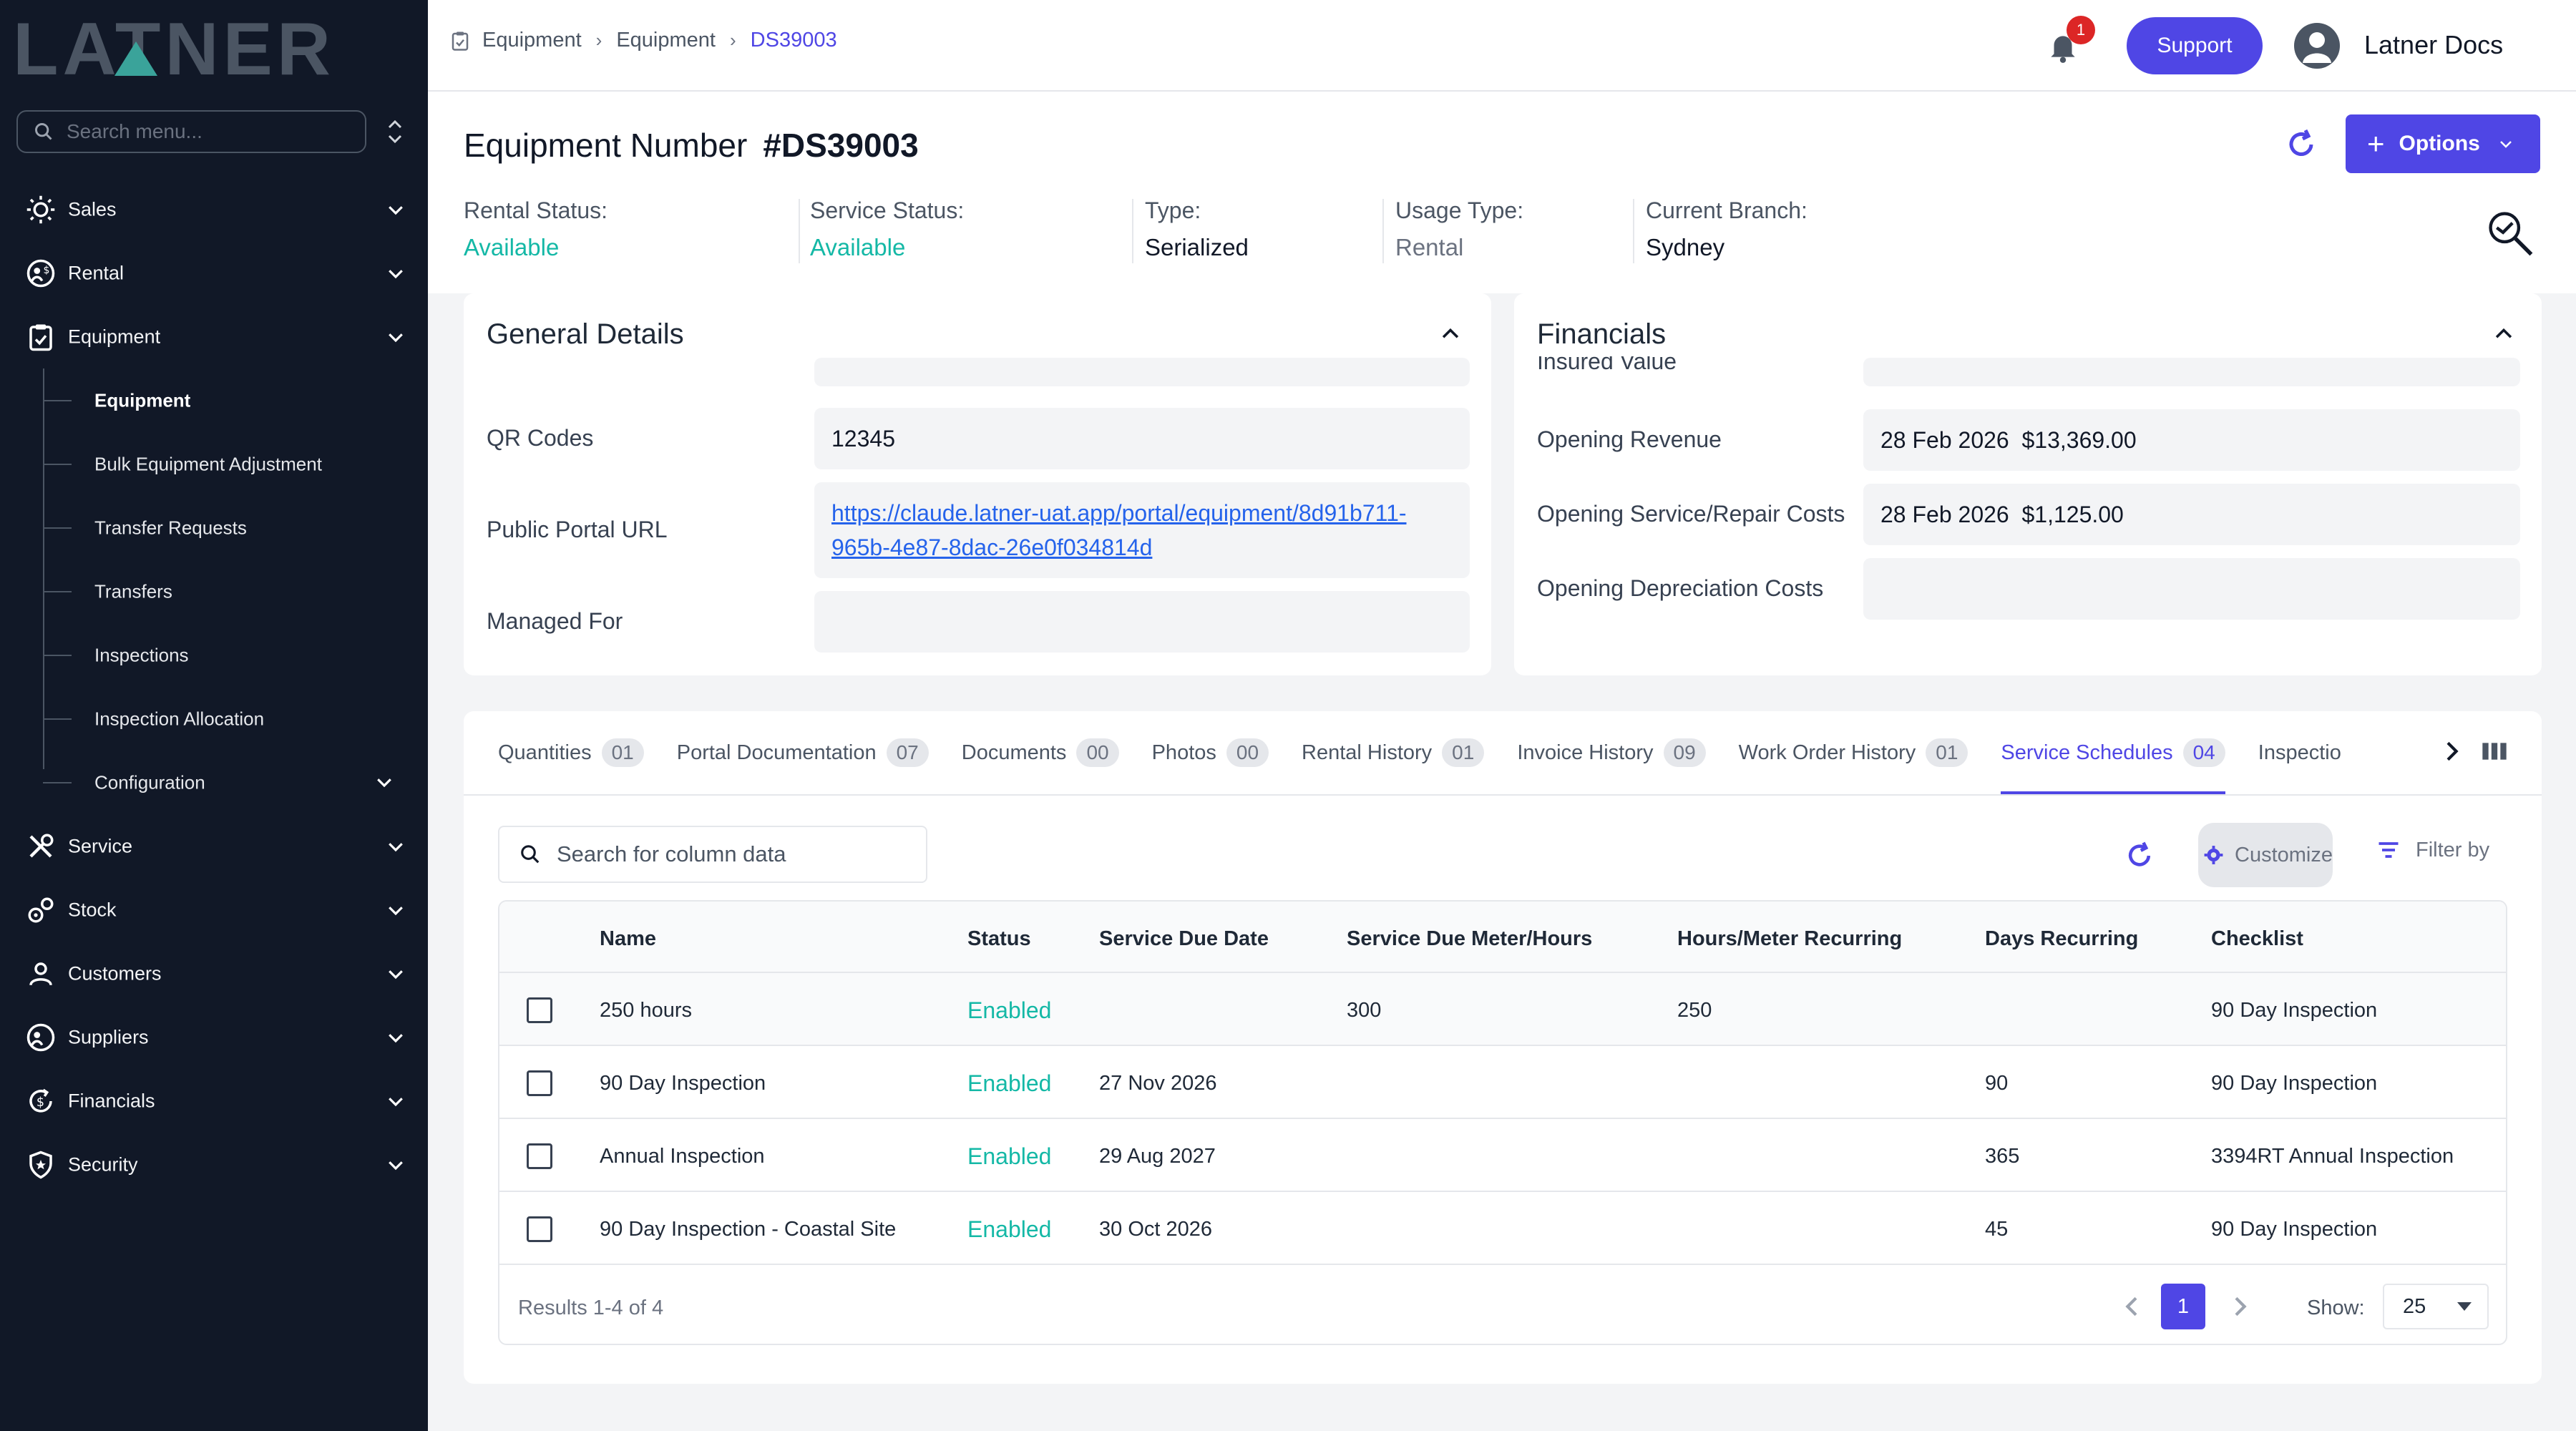  Describe the element at coordinates (179, 718) in the screenshot. I see `sidebar-subitem-label: Inspection Allocation` at that location.